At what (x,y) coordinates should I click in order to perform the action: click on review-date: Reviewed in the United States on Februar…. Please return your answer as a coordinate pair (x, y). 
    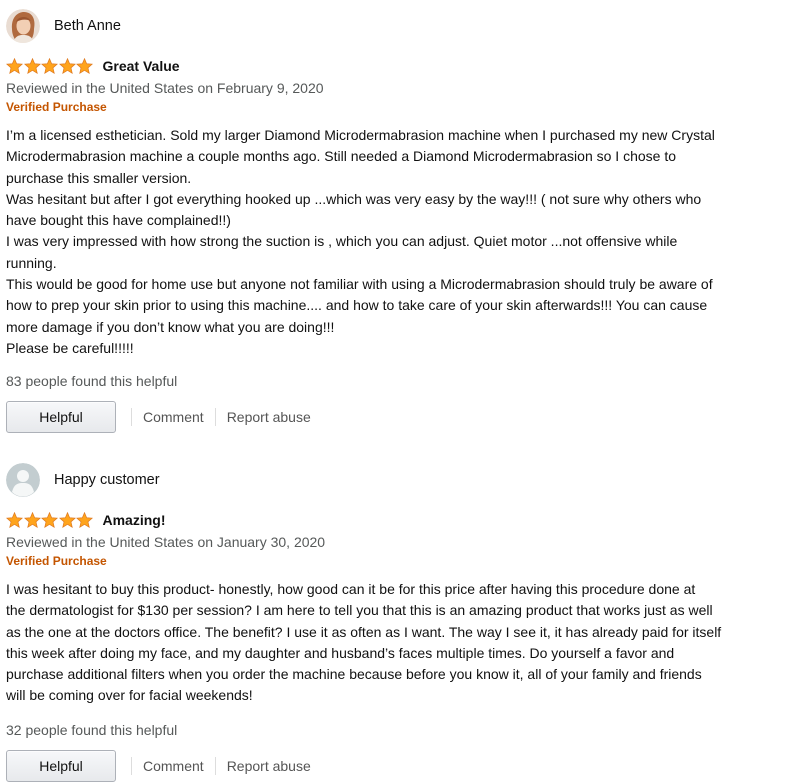
    Looking at the image, I should click on (165, 88).